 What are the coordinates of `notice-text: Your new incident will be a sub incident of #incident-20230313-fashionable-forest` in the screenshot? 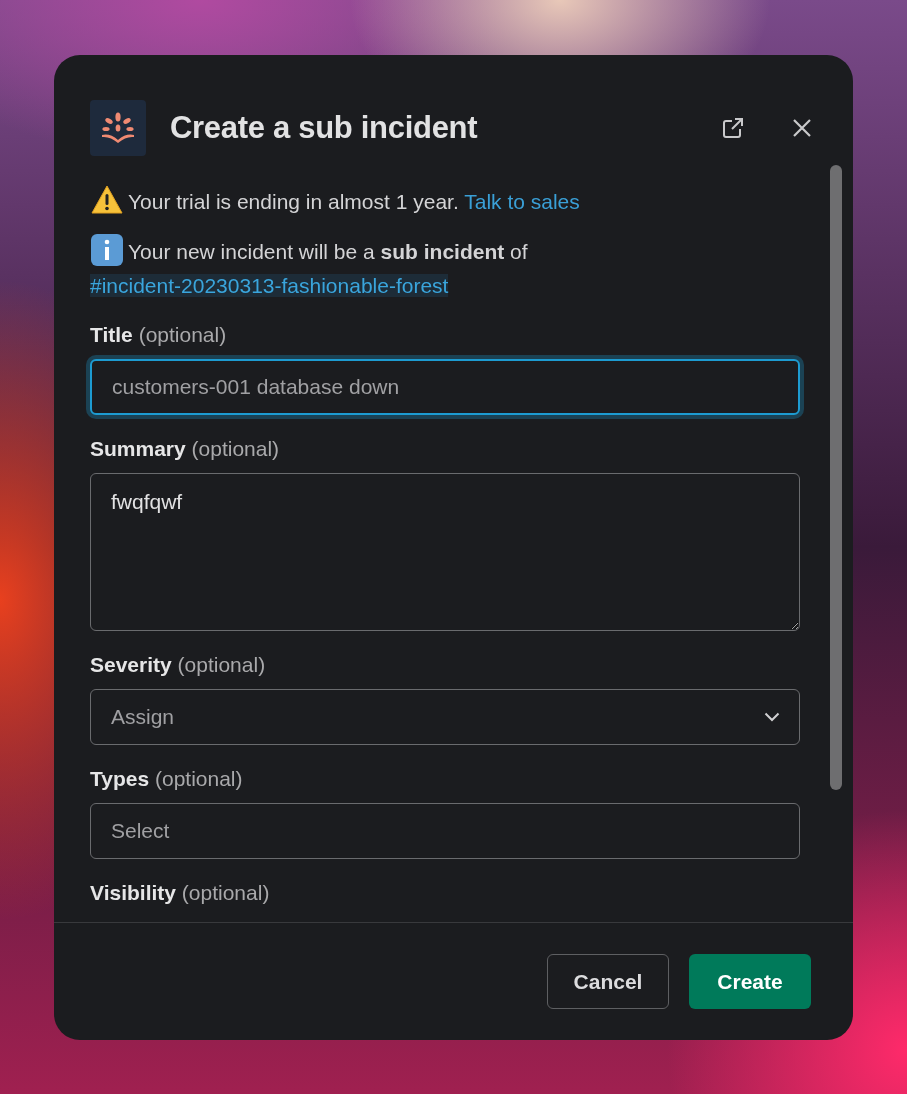 It's located at (445, 268).